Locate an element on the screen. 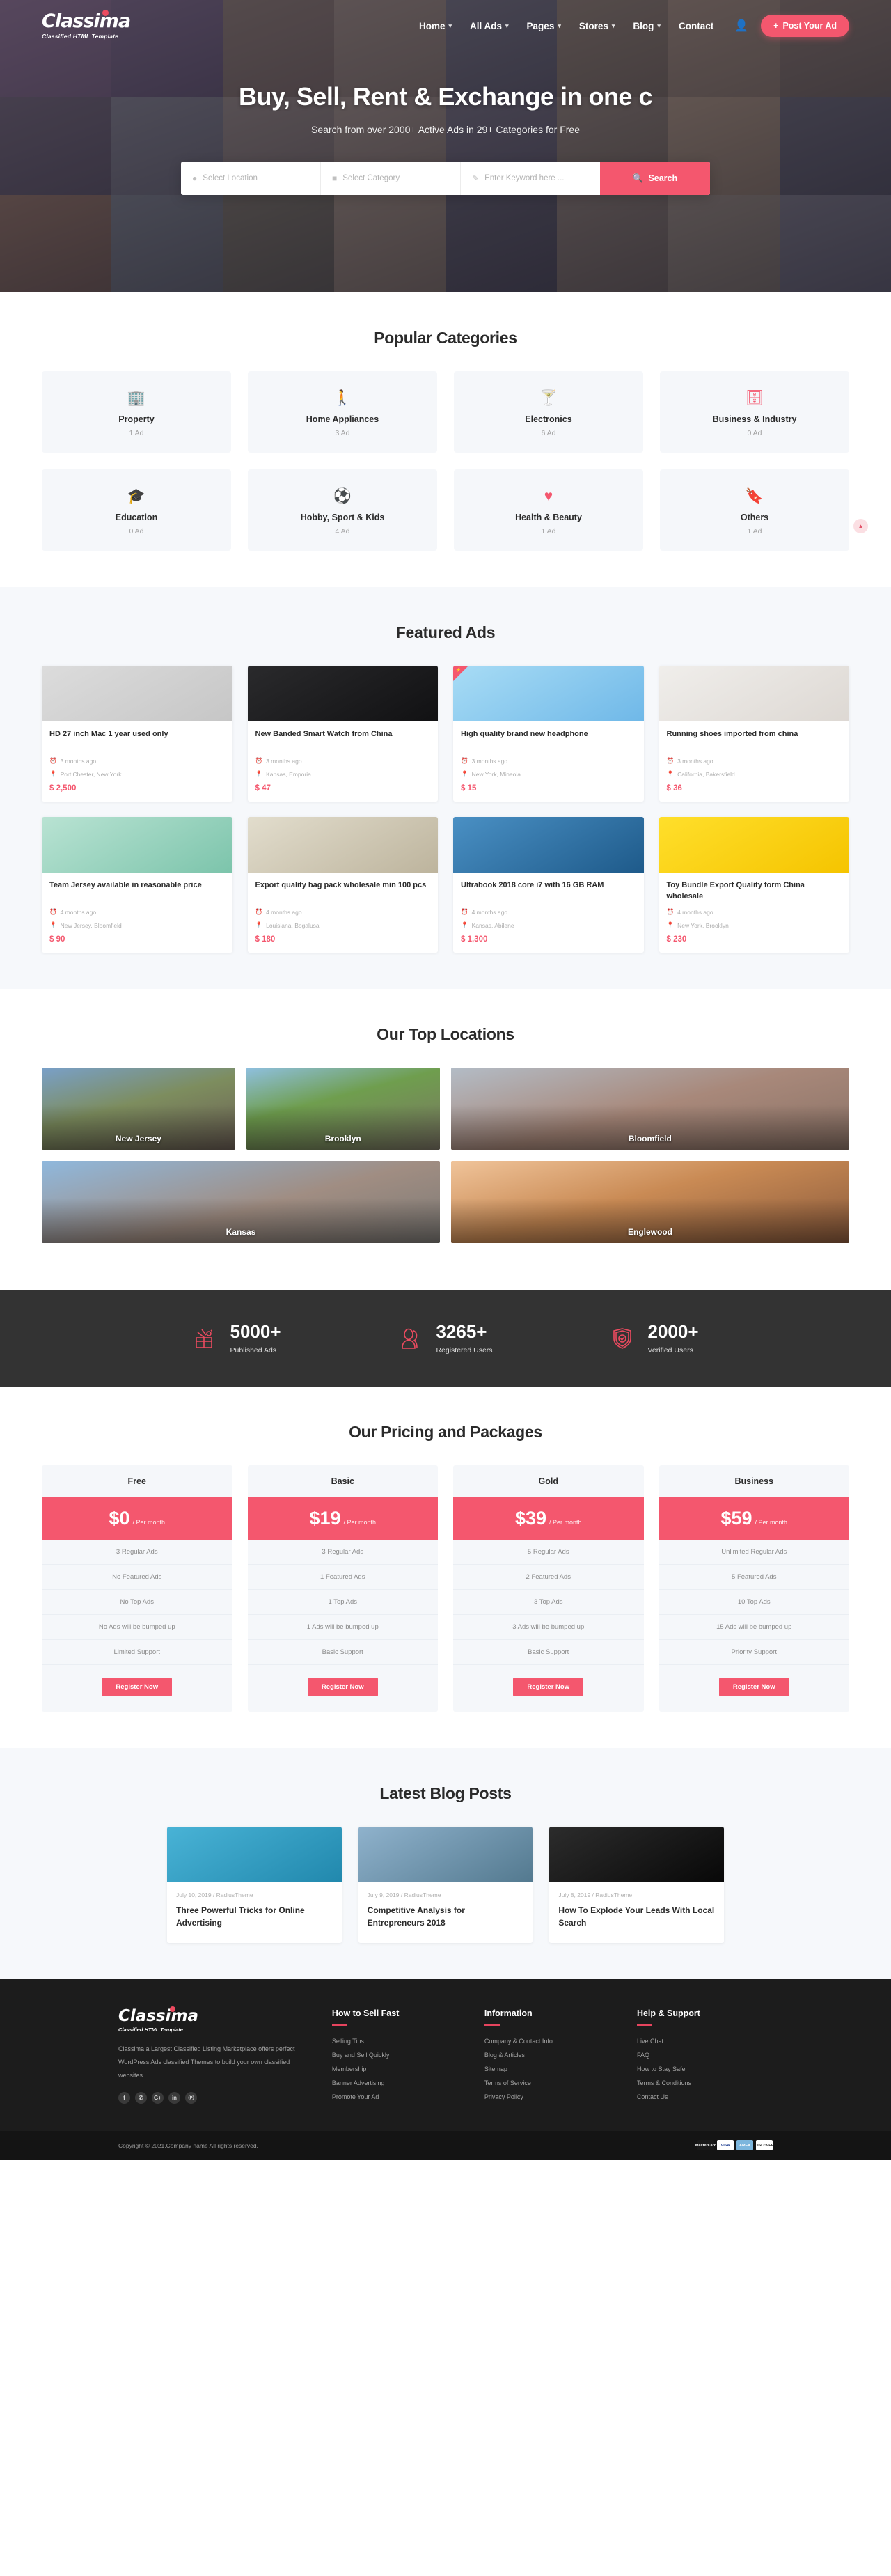 The image size is (891, 2576). linkedin-icon: in is located at coordinates (174, 2097).